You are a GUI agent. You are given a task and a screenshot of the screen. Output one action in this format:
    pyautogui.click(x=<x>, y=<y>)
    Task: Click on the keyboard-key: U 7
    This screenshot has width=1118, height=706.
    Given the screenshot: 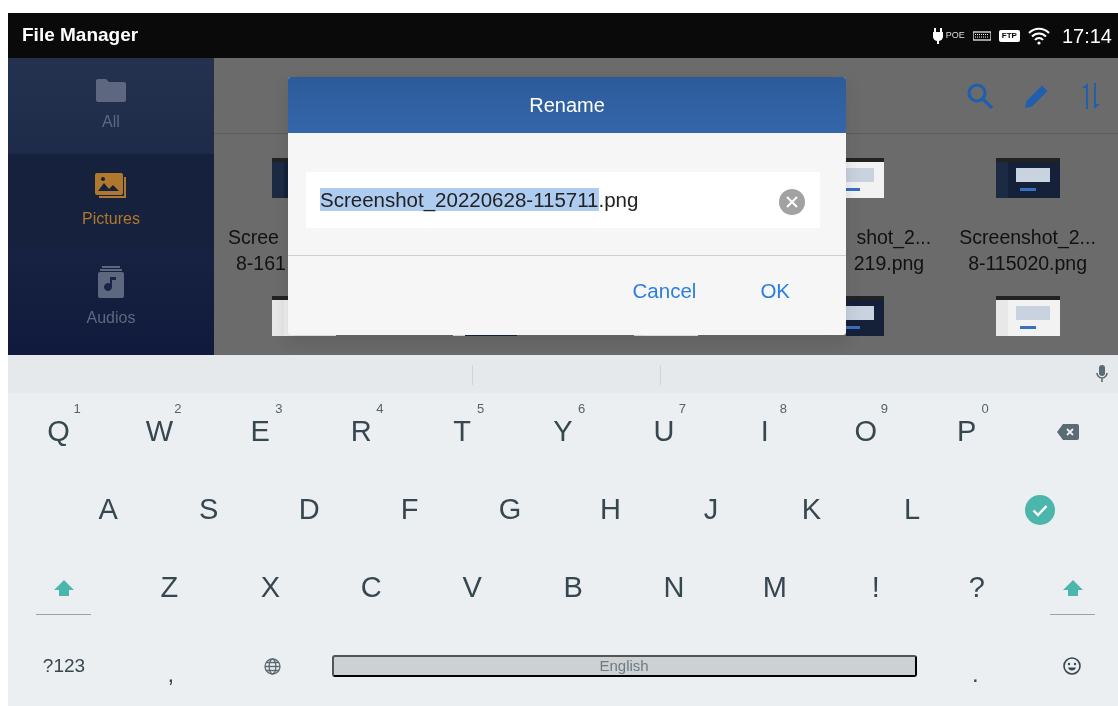 What is the action you would take?
    pyautogui.click(x=664, y=432)
    